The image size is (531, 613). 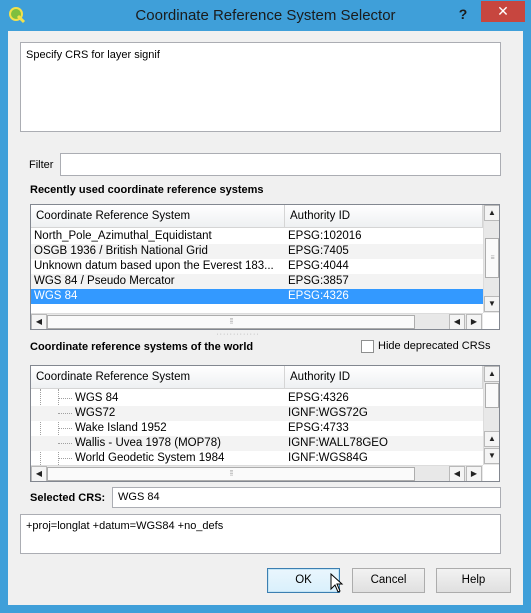 What do you see at coordinates (238, 334) in the screenshot?
I see `splitter-handle: ·············` at bounding box center [238, 334].